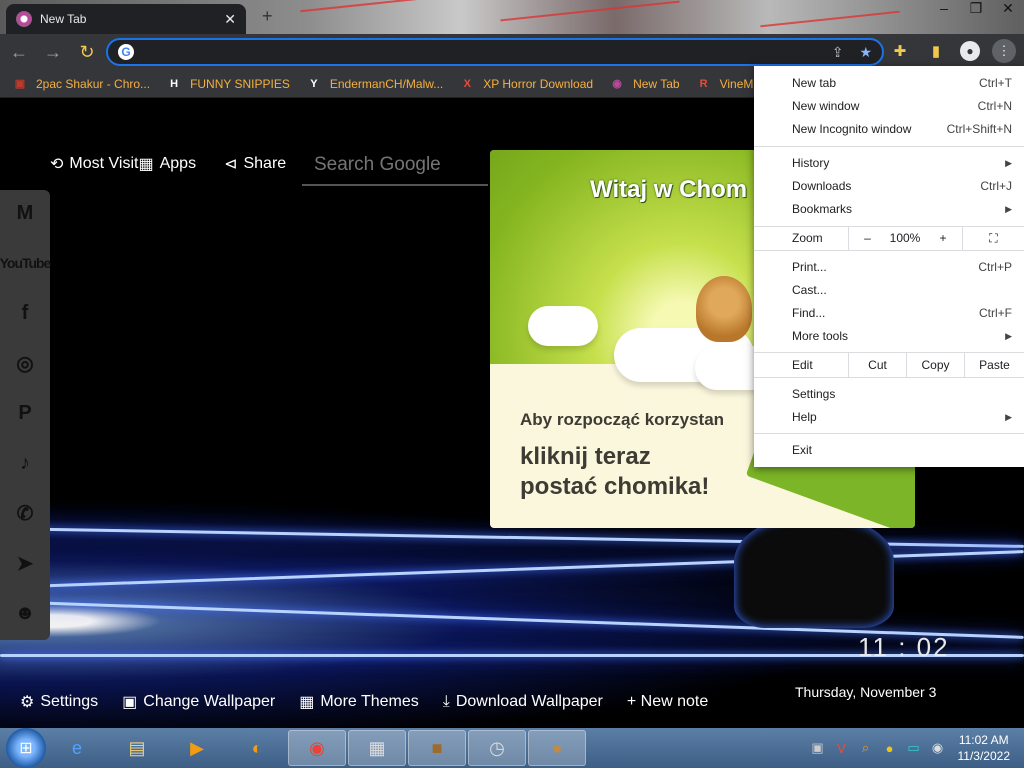 The height and width of the screenshot is (768, 1024). I want to click on tray-app-icon: ●, so click(890, 748).